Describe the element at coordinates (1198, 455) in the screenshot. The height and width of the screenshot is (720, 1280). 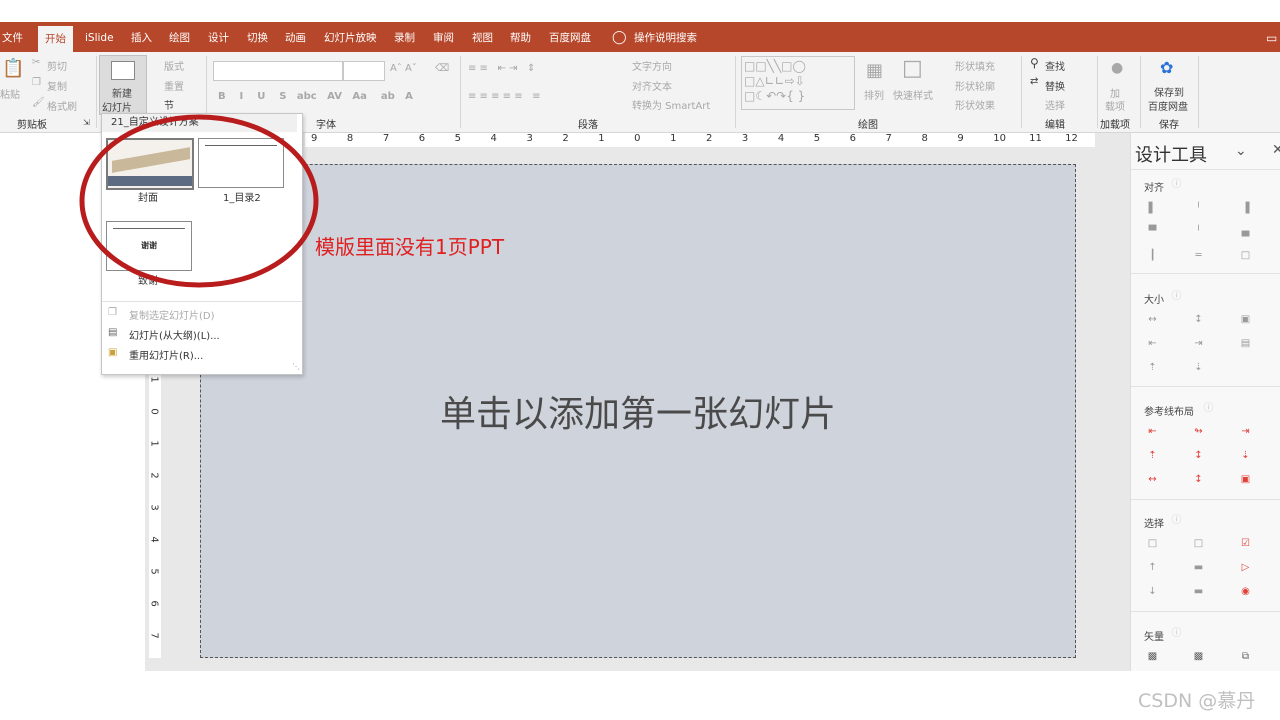
I see `guide-middle-icon: ↕` at that location.